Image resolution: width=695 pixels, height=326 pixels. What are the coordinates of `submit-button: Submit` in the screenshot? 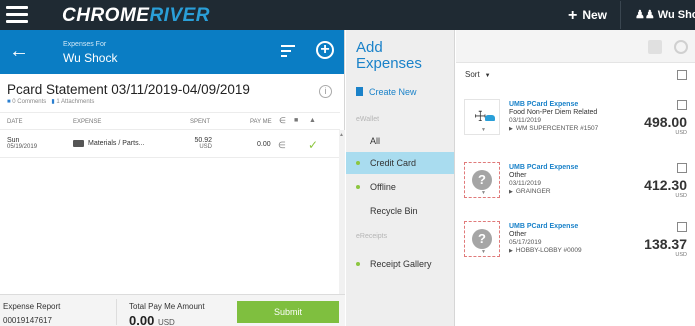 It's located at (288, 312).